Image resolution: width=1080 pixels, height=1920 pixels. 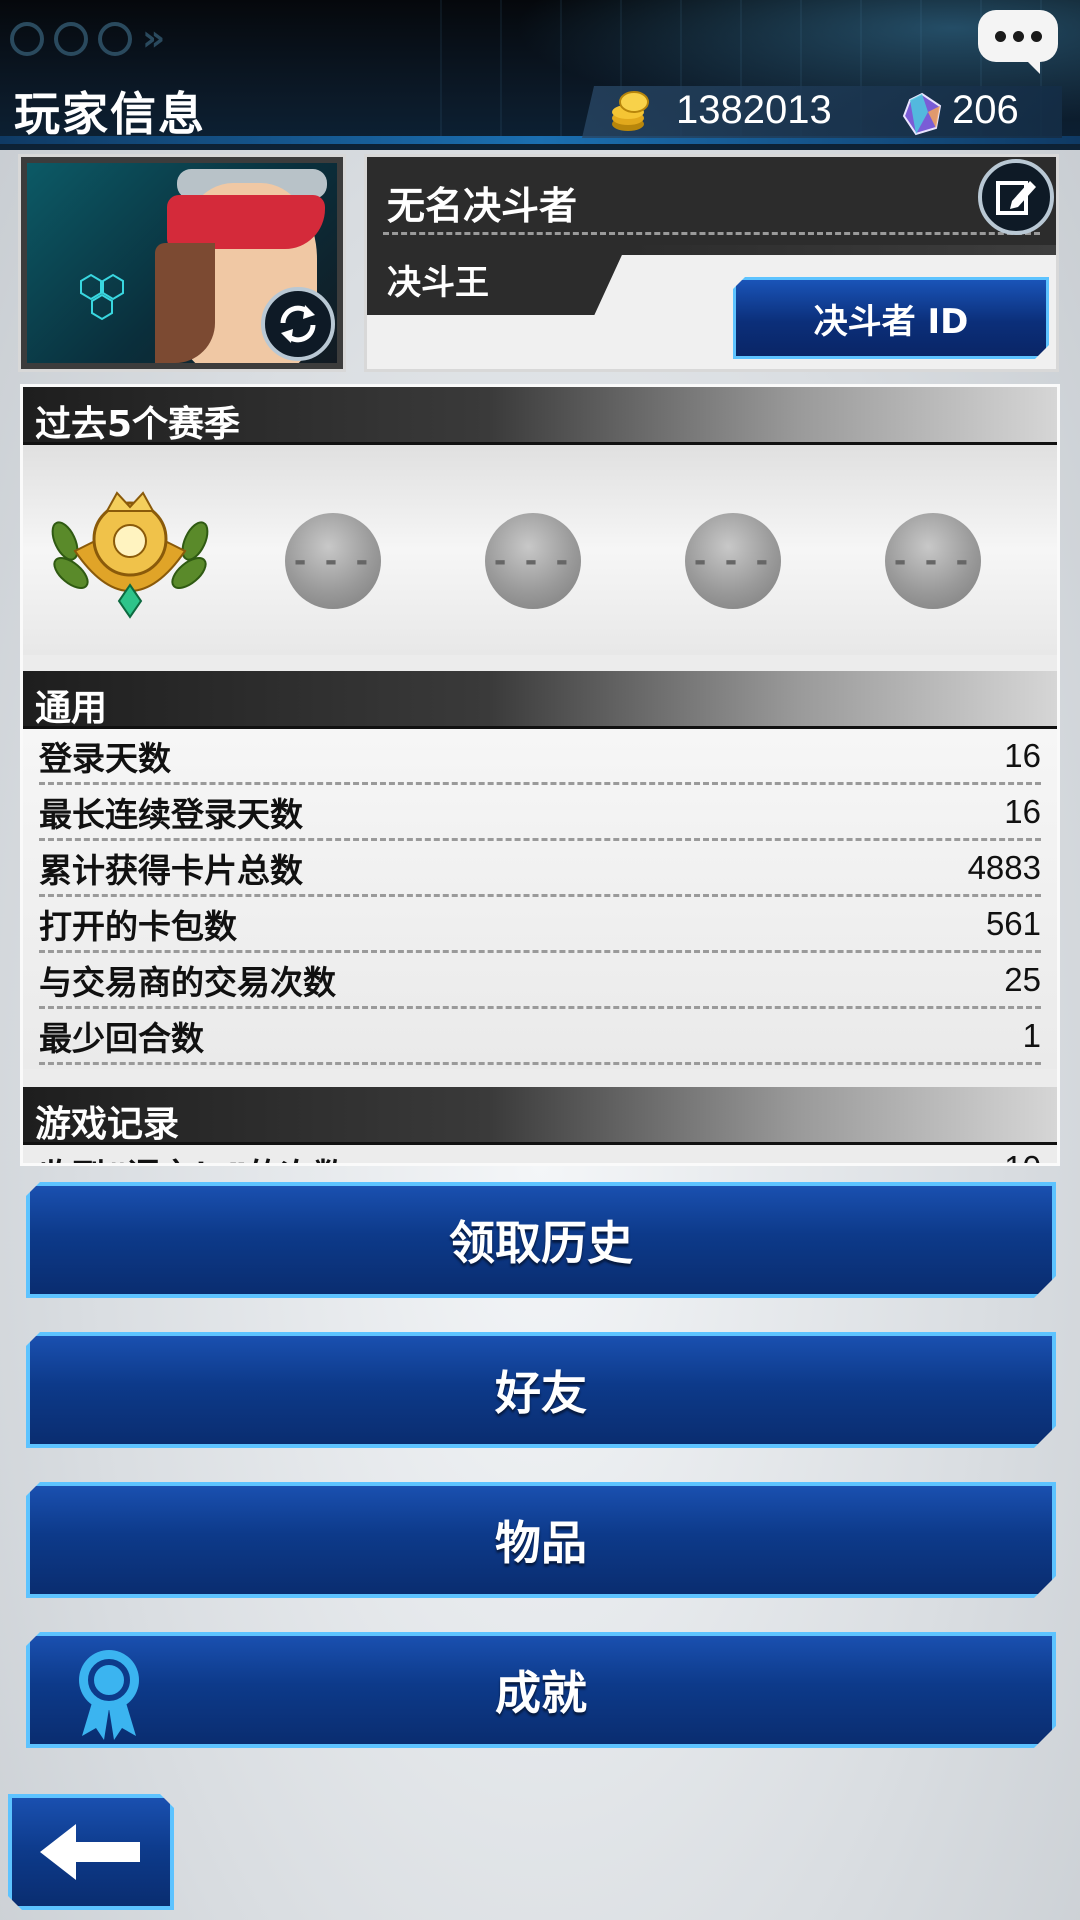 I want to click on stat-row-packs-opened: 打开的卡包数 561, so click(x=540, y=925).